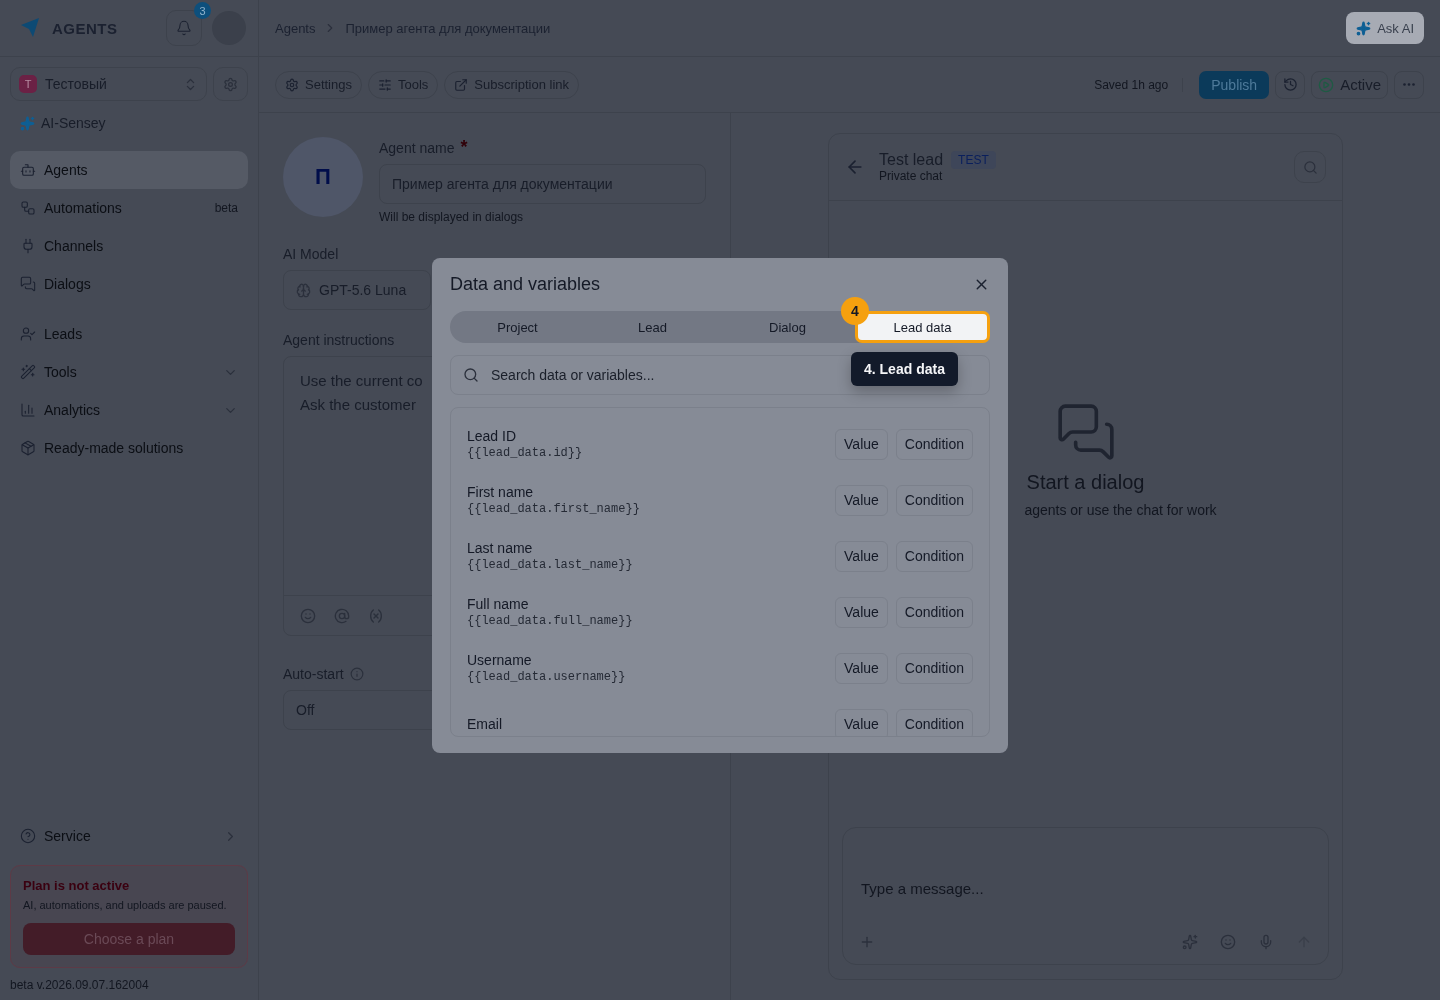 This screenshot has width=1440, height=1000. Describe the element at coordinates (323, 177) in the screenshot. I see `agent-avatar: П` at that location.